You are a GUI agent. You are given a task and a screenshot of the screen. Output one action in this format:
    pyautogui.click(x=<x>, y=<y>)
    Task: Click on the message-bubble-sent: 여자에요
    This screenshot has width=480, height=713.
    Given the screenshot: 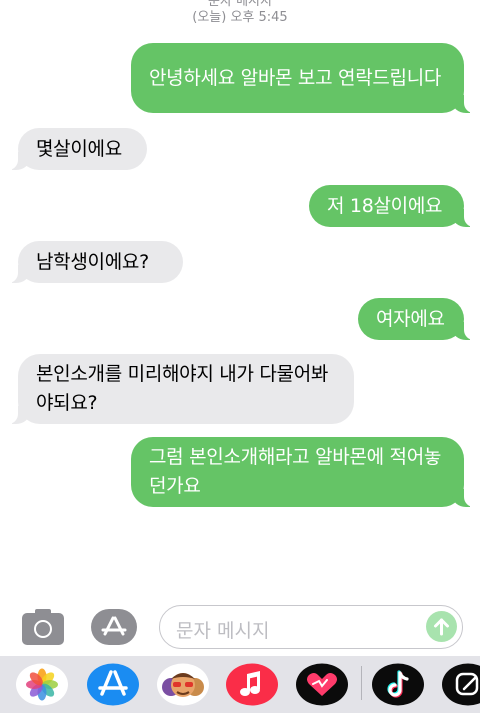 What is the action you would take?
    pyautogui.click(x=417, y=319)
    